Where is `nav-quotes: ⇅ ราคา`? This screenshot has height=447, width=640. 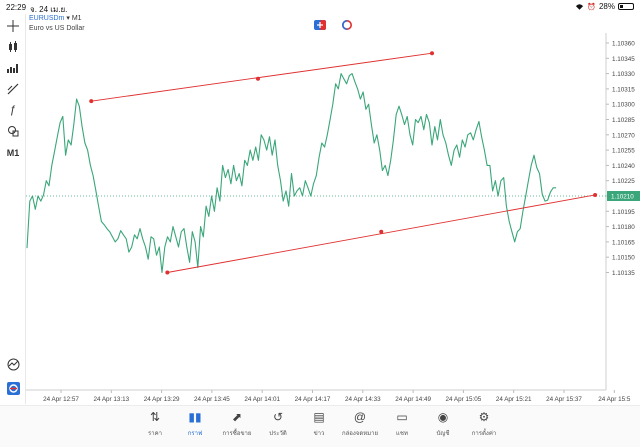 nav-quotes: ⇅ ราคา is located at coordinates (155, 423).